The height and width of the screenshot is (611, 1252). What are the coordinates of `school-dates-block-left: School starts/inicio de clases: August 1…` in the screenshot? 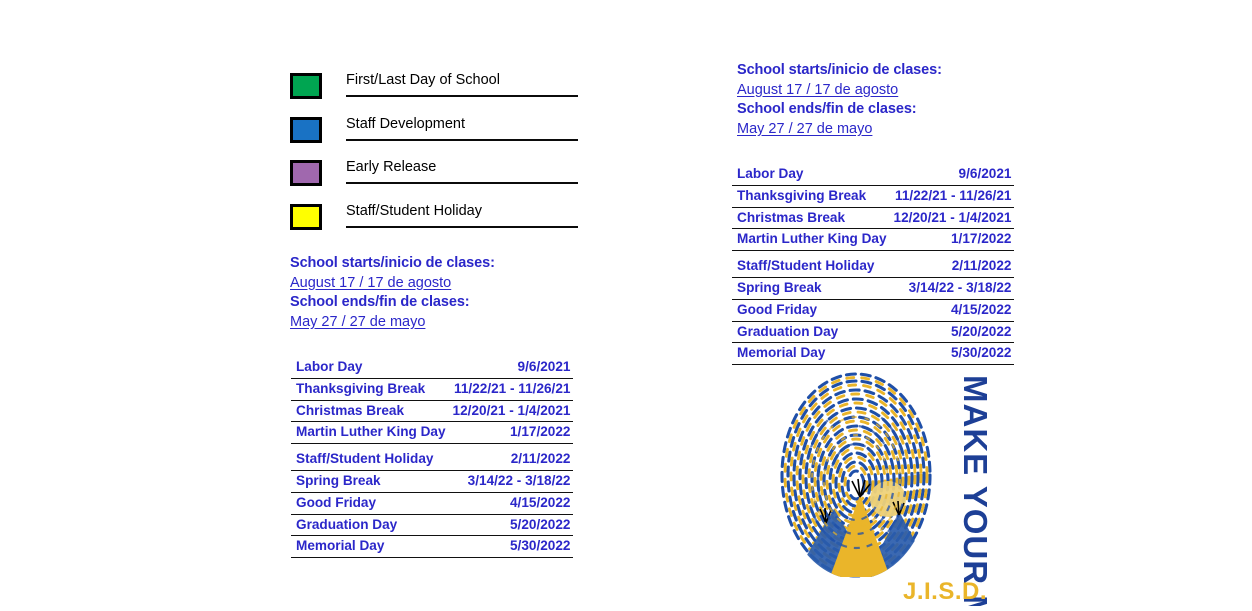 It's located at (440, 293).